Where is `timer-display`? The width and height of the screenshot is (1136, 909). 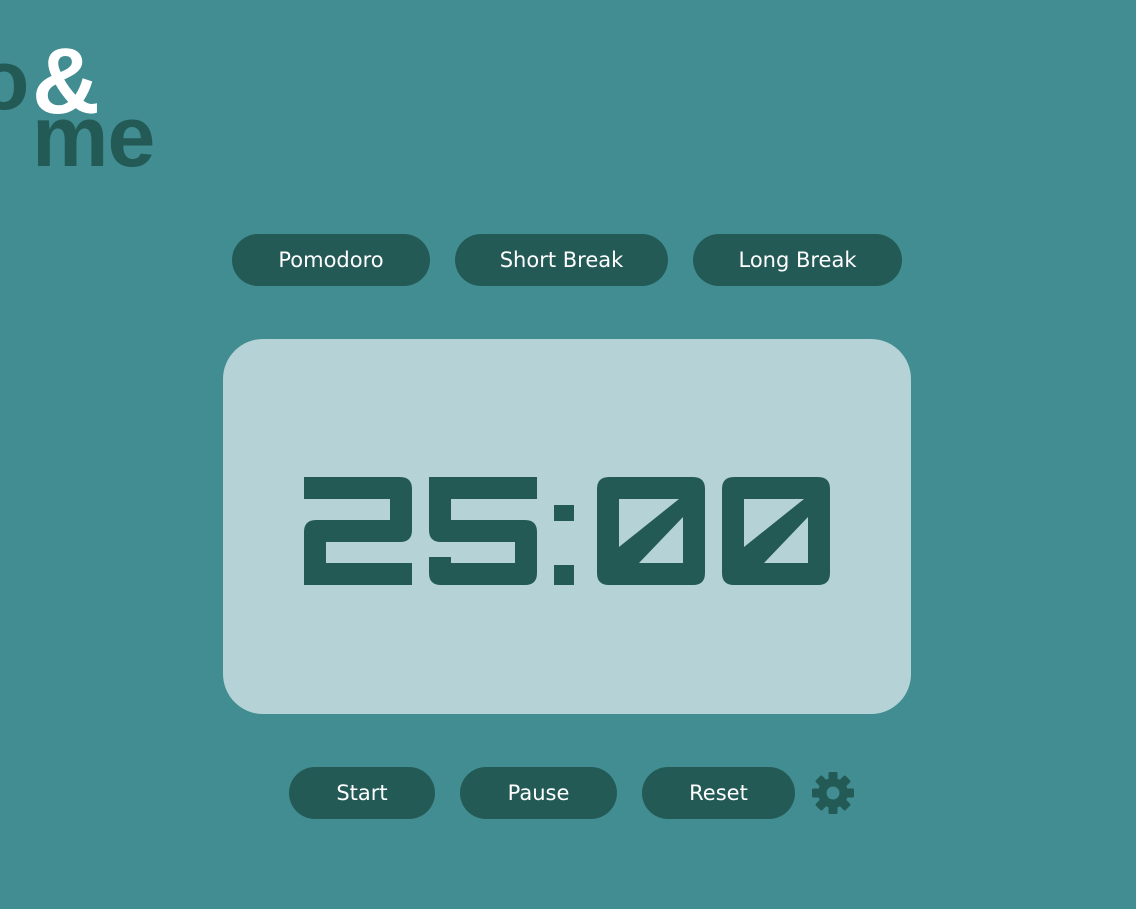
timer-display is located at coordinates (567, 531).